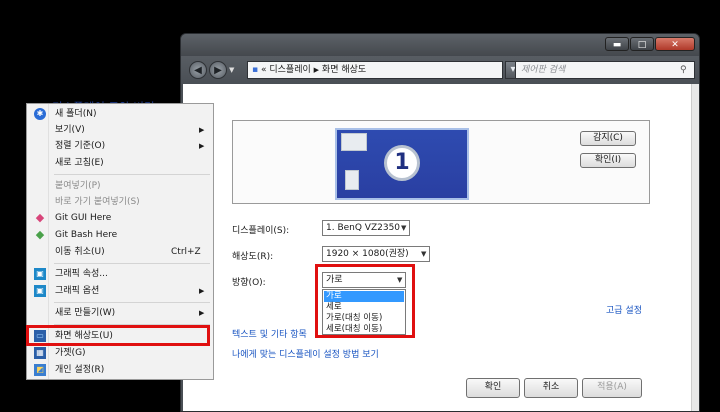 Image resolution: width=720 pixels, height=412 pixels. Describe the element at coordinates (352, 180) in the screenshot. I see `window-thumbnail-icon-small` at that location.